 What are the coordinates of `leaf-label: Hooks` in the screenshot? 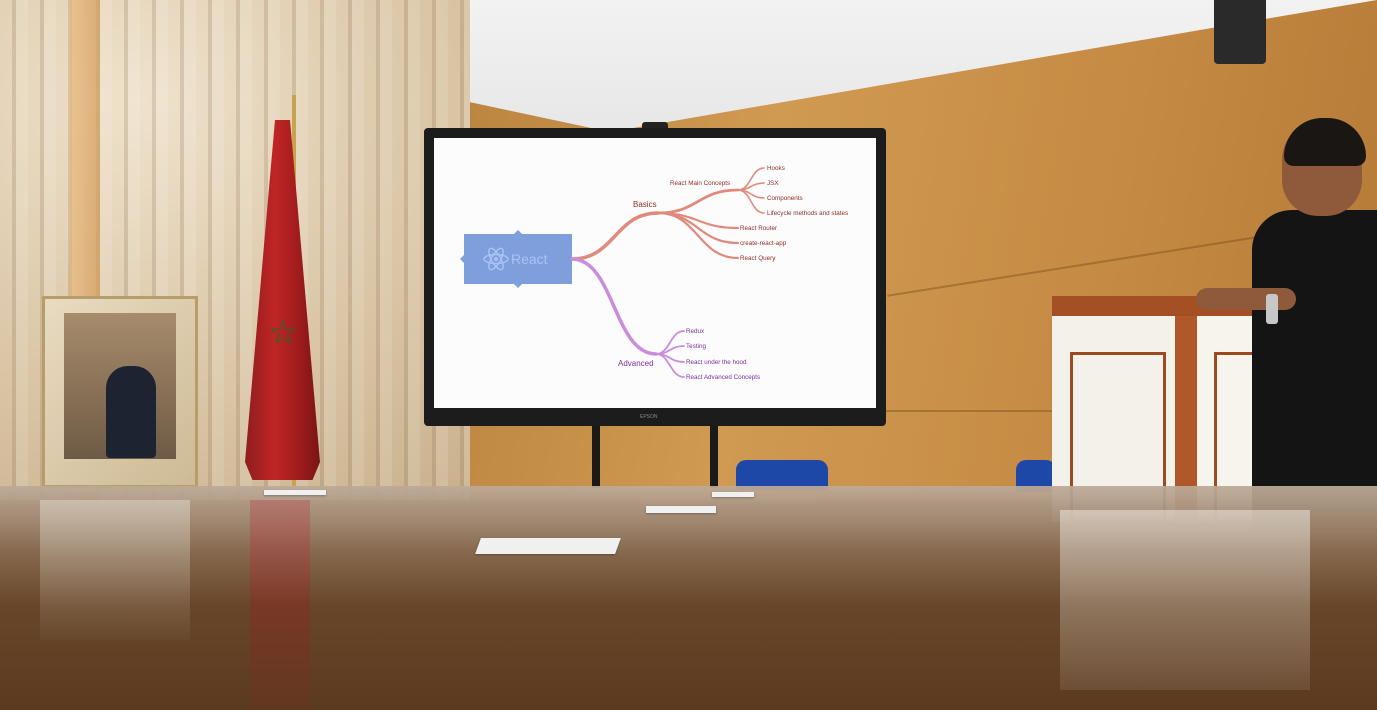 It's located at (776, 168).